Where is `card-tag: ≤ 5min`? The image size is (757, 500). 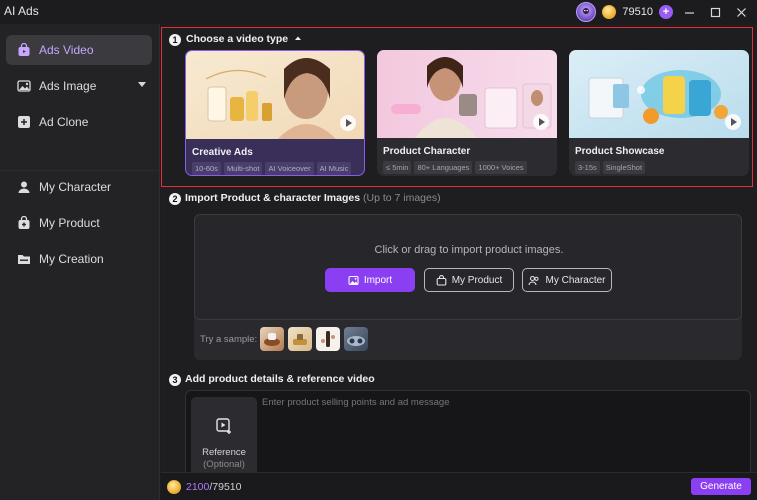 card-tag: ≤ 5min is located at coordinates (397, 167).